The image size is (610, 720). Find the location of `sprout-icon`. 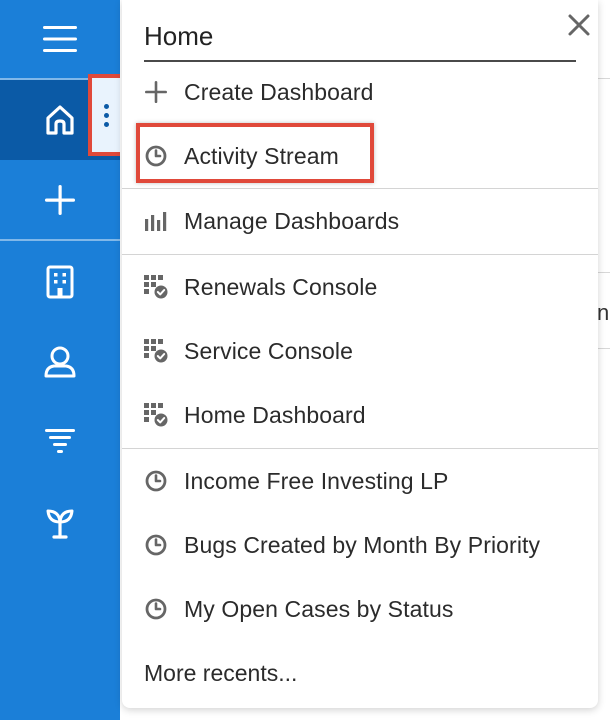

sprout-icon is located at coordinates (60, 524).